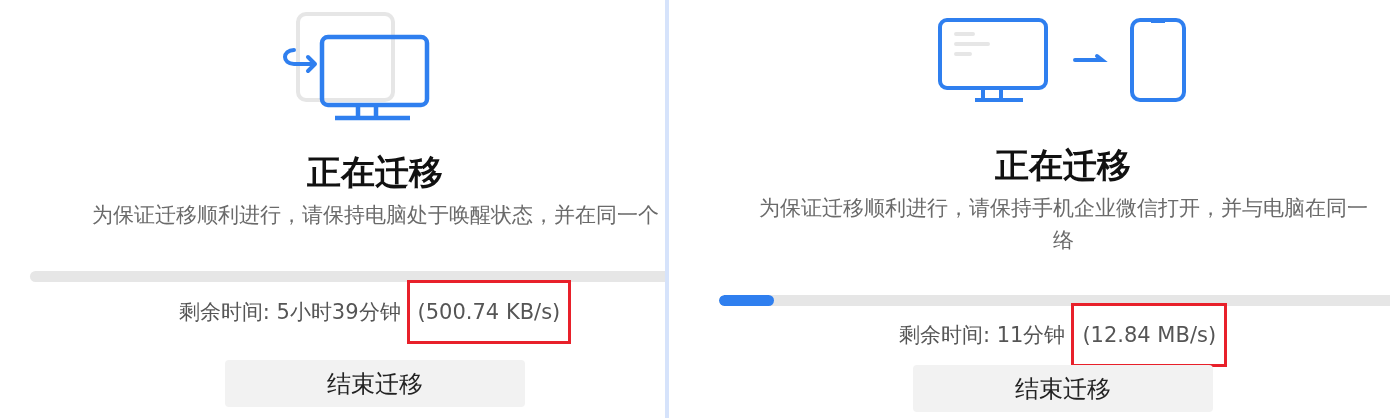 The image size is (1390, 418). I want to click on migration-description: 为保证迁移顺利进行，请保持手机企业微信打开，并与电脑在同一 络, so click(1063, 224).